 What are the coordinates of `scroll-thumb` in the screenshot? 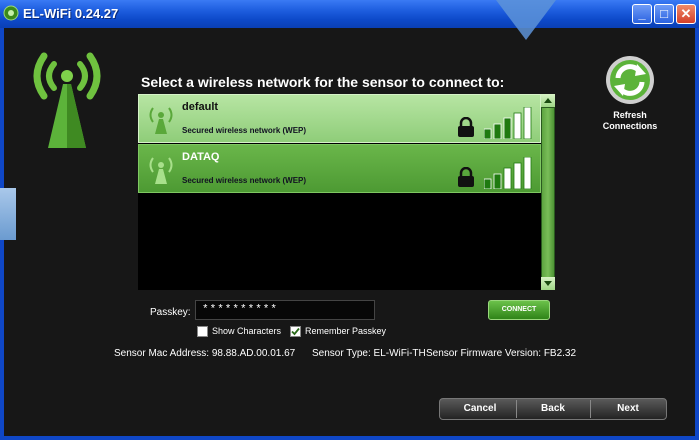 It's located at (548, 193).